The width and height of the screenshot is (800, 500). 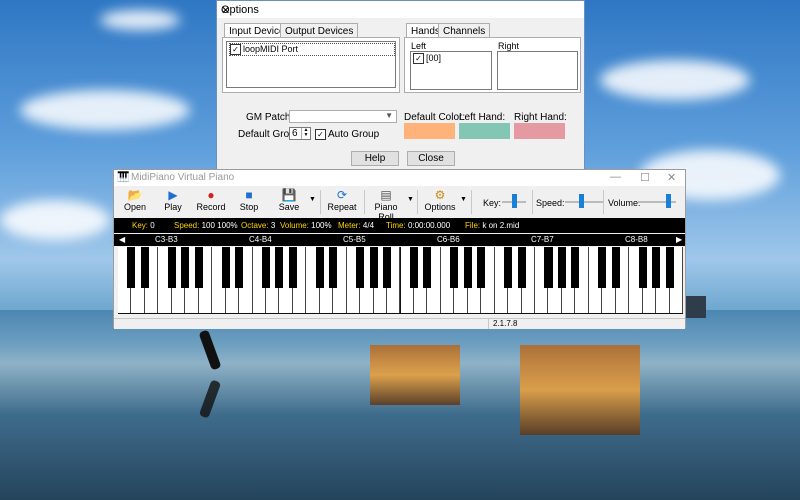 What do you see at coordinates (615, 177) in the screenshot?
I see `minimize-icon: —` at bounding box center [615, 177].